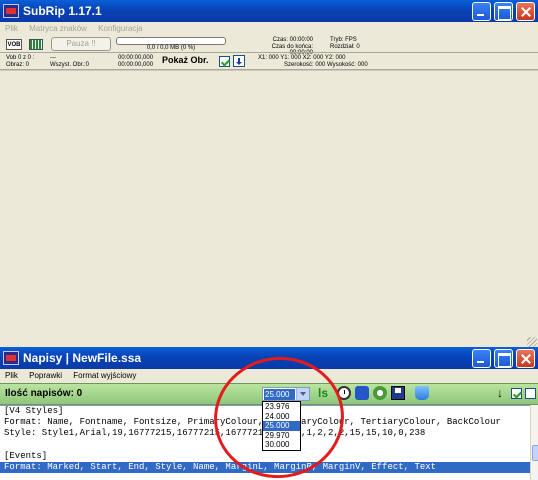 The image size is (538, 480). I want to click on menu-format-wyjsciowy: Format wyjściowy, so click(104, 376).